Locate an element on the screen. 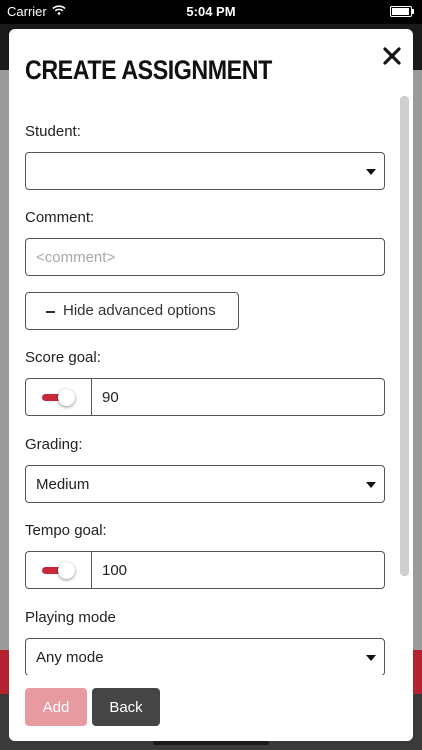 This screenshot has height=750, width=422. form-scrollbar is located at coordinates (404, 336).